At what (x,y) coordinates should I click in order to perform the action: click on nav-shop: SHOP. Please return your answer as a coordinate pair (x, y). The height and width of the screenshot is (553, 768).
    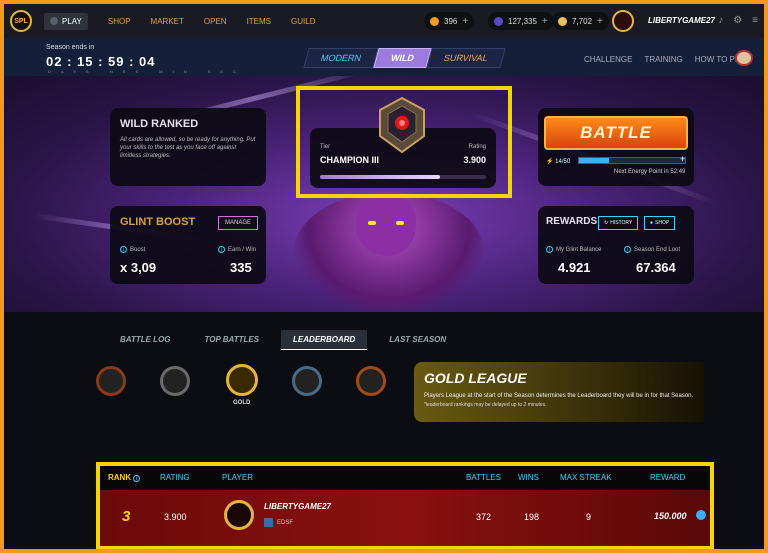
    Looking at the image, I should click on (119, 21).